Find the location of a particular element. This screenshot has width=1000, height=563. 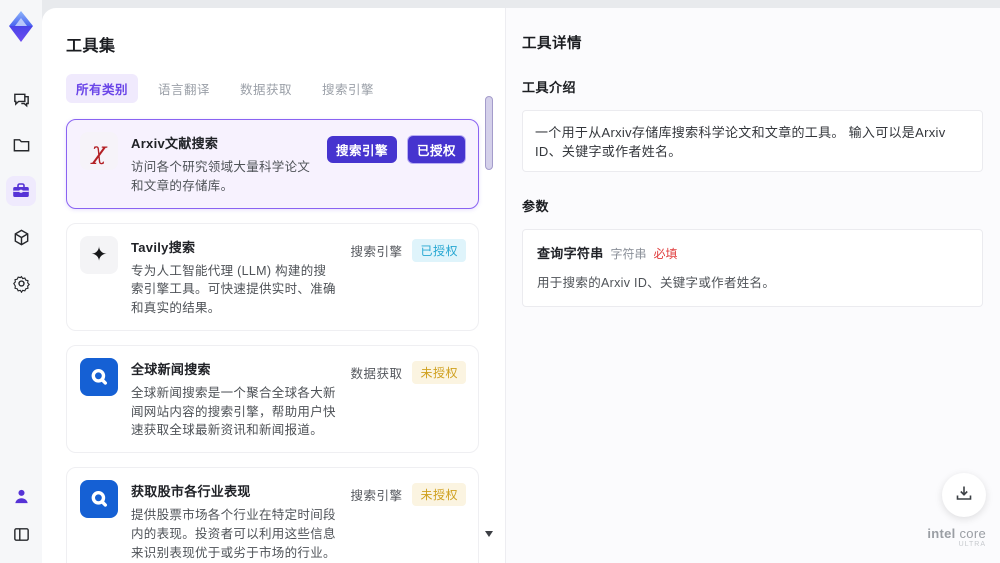

brand-core: core is located at coordinates (970, 534).